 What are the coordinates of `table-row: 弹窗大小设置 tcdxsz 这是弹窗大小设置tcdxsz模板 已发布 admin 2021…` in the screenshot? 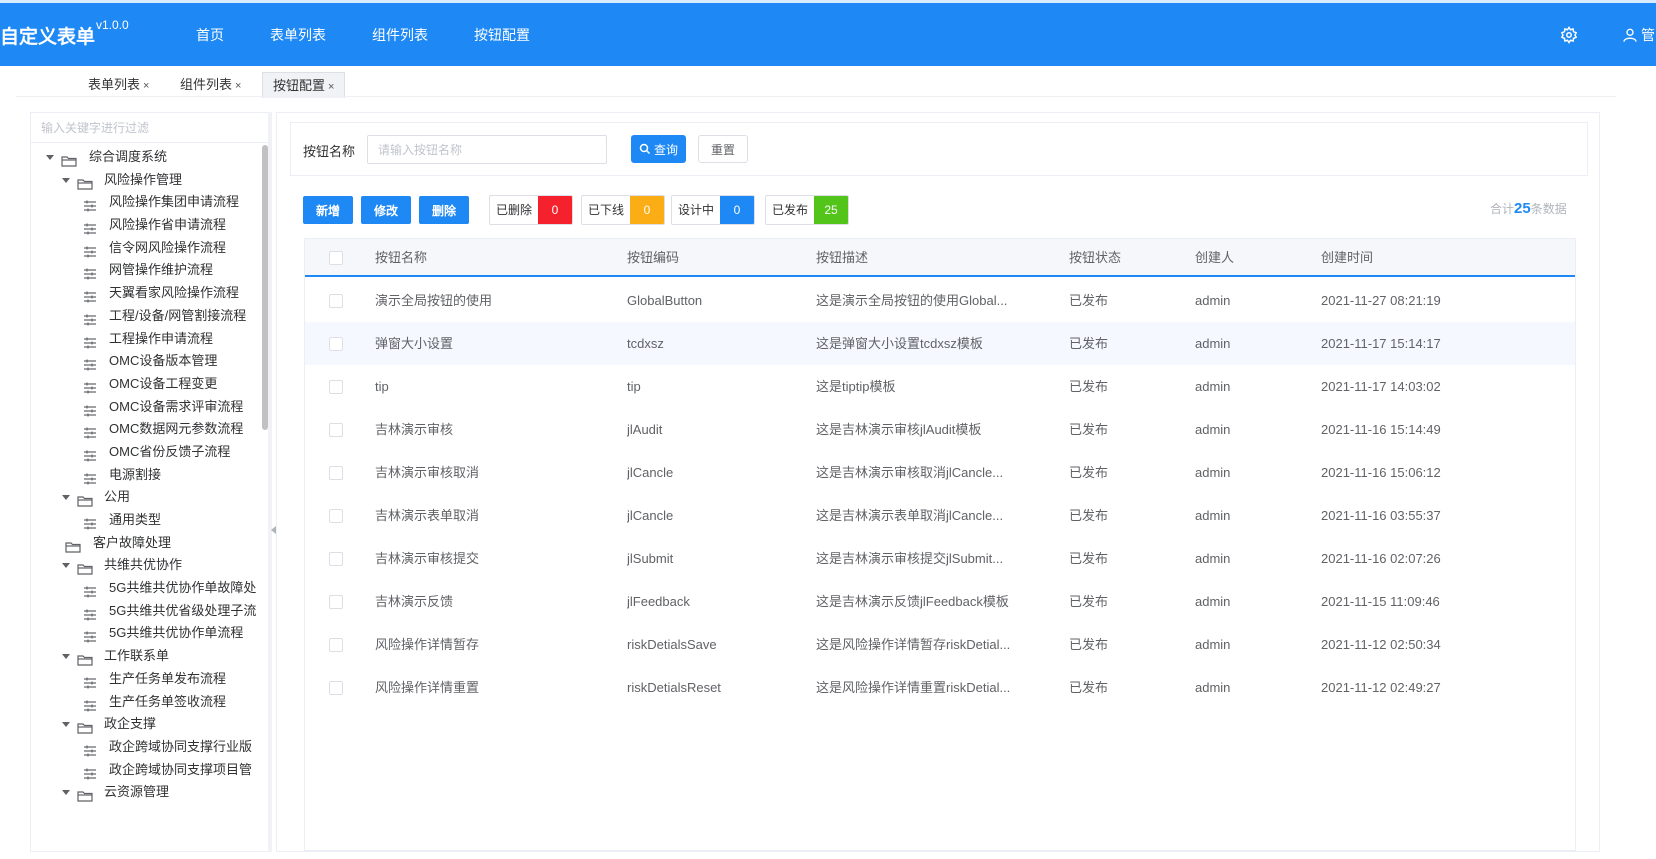 It's located at (940, 343).